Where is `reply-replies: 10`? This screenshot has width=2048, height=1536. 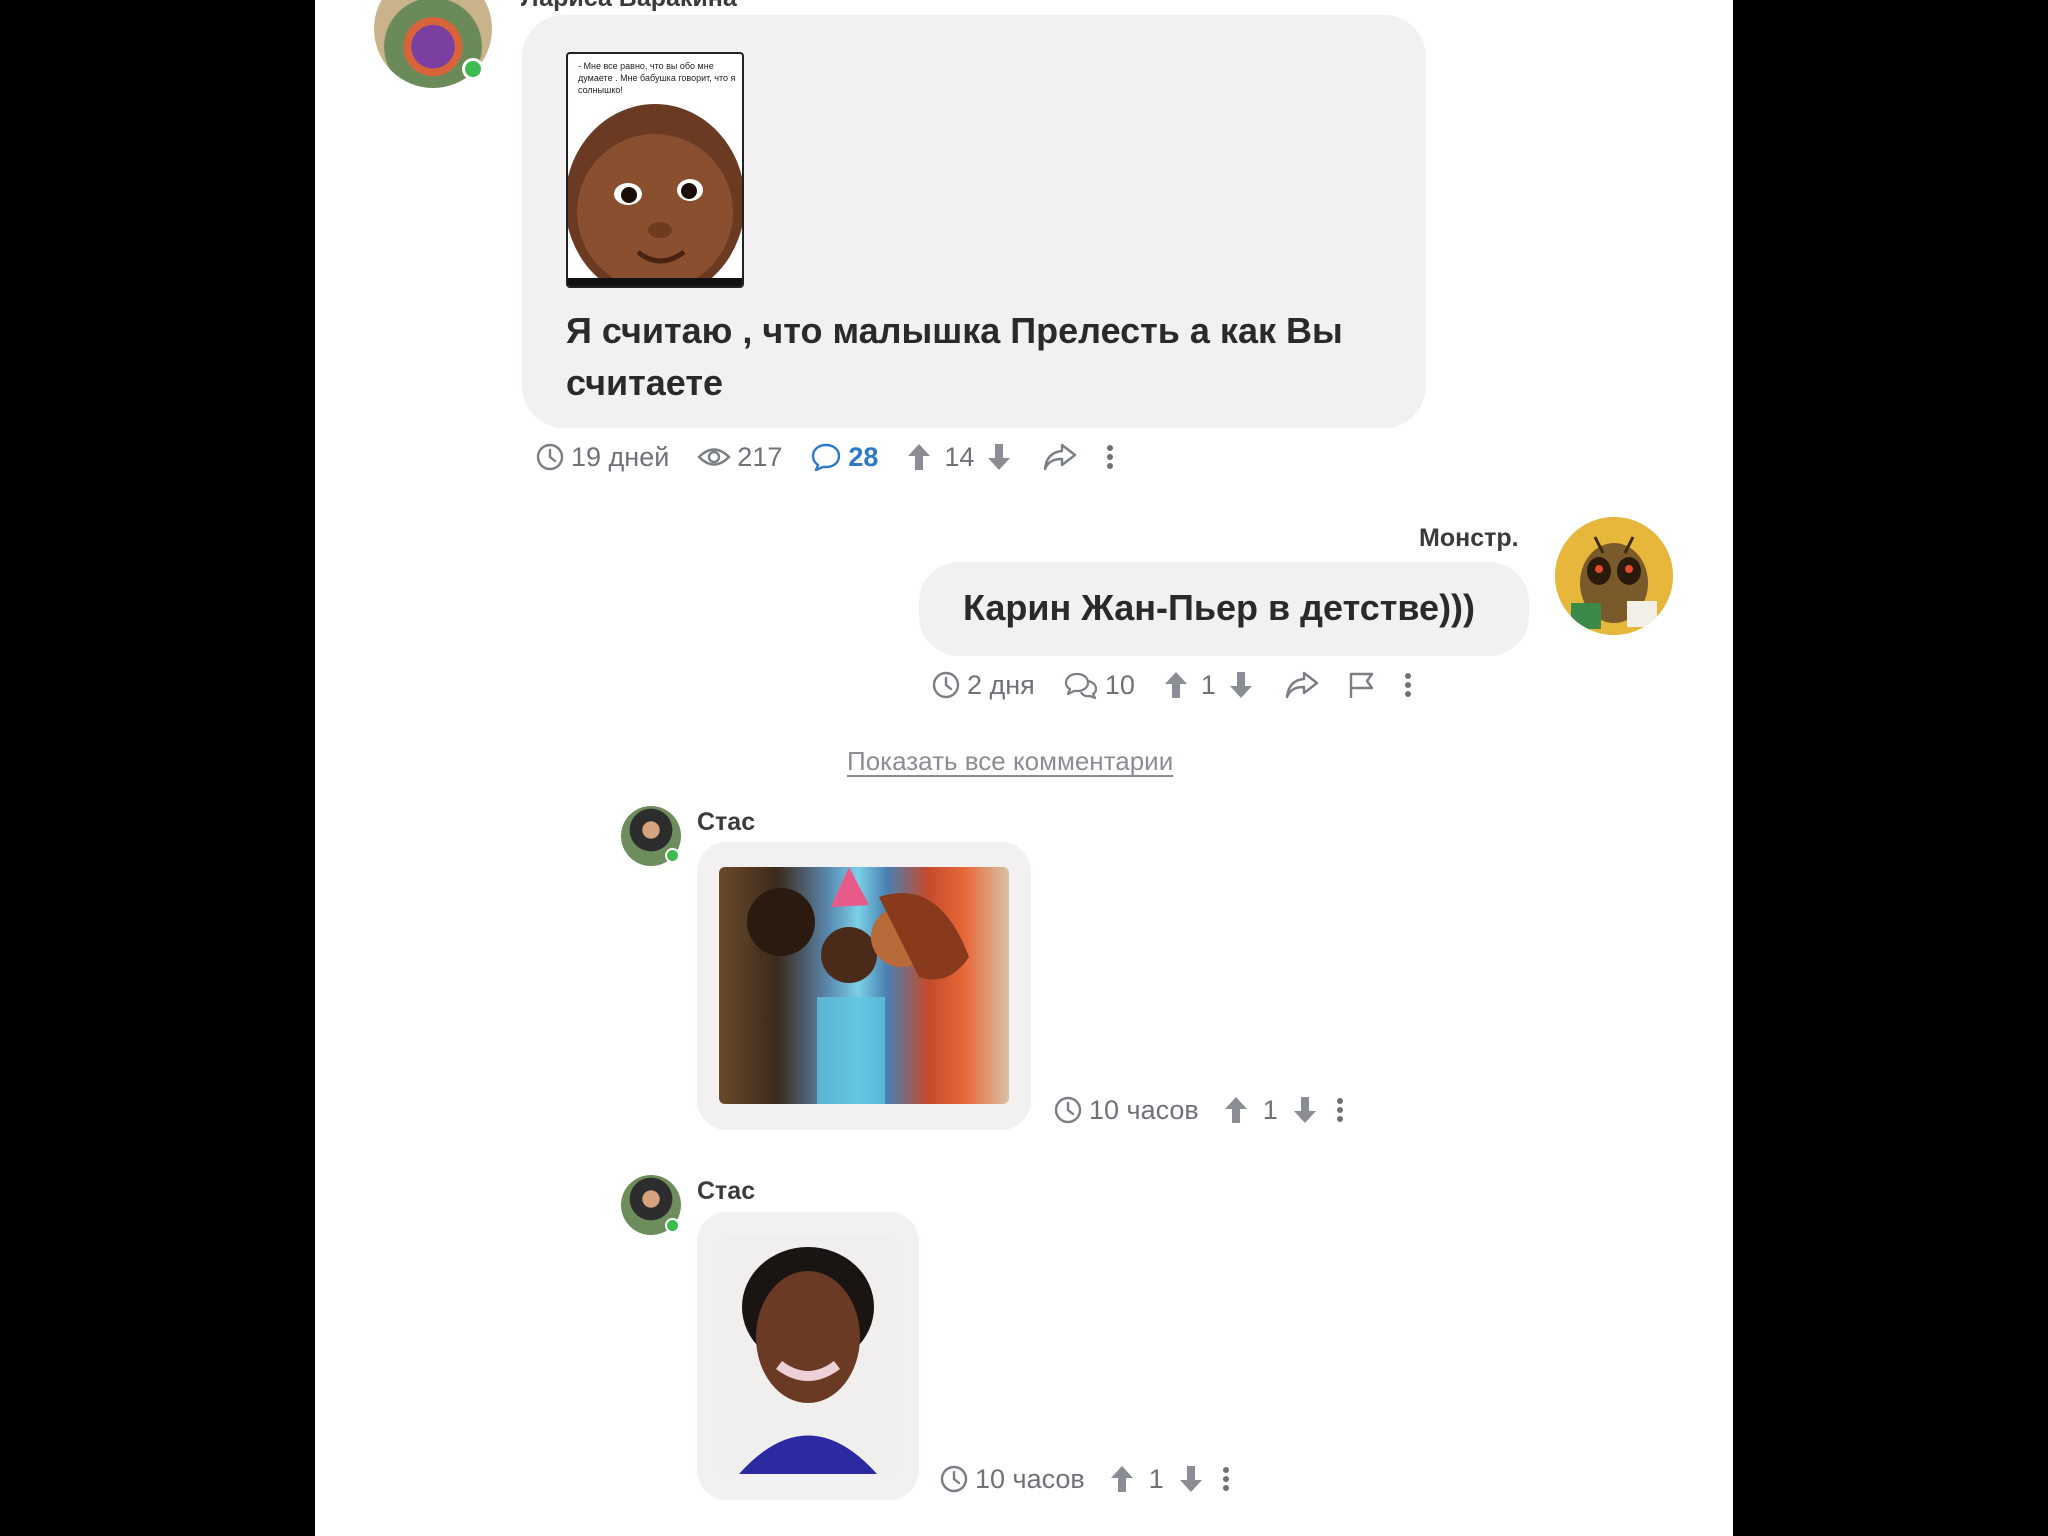
reply-replies: 10 is located at coordinates (1099, 685).